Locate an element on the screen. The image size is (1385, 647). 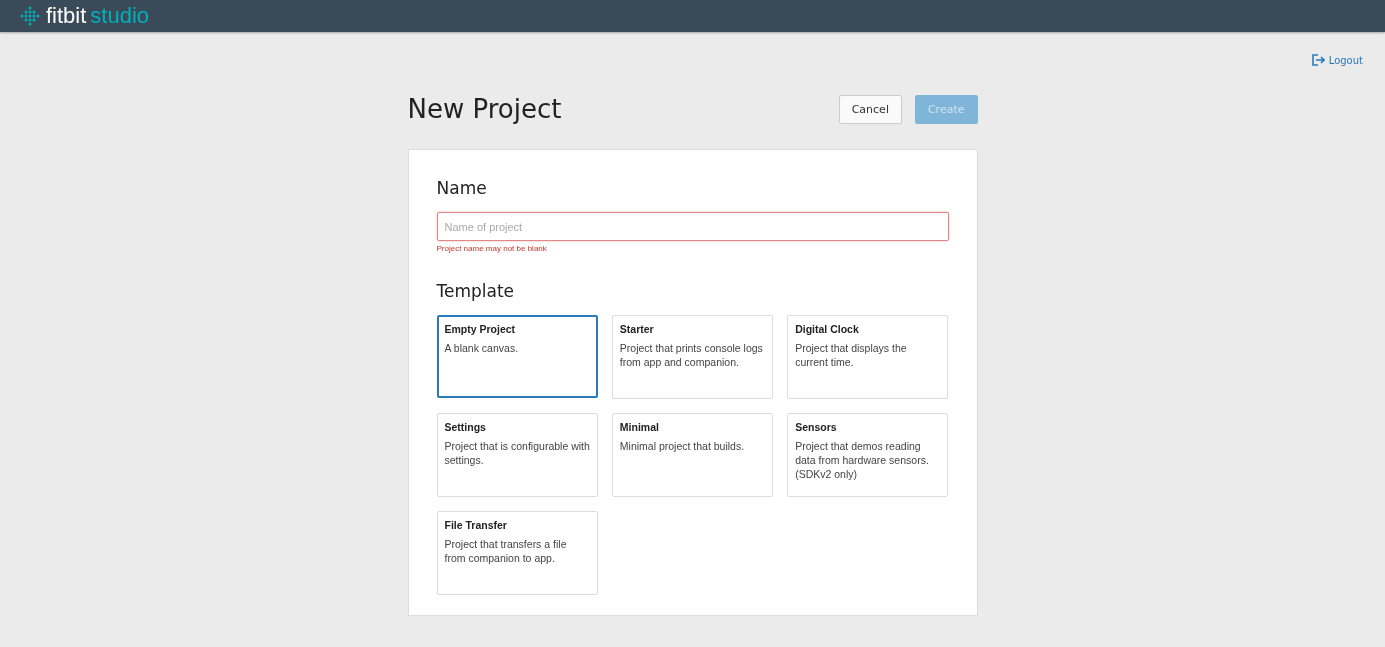
template-card: Digital Clock Project that displays the current time. is located at coordinates (868, 357).